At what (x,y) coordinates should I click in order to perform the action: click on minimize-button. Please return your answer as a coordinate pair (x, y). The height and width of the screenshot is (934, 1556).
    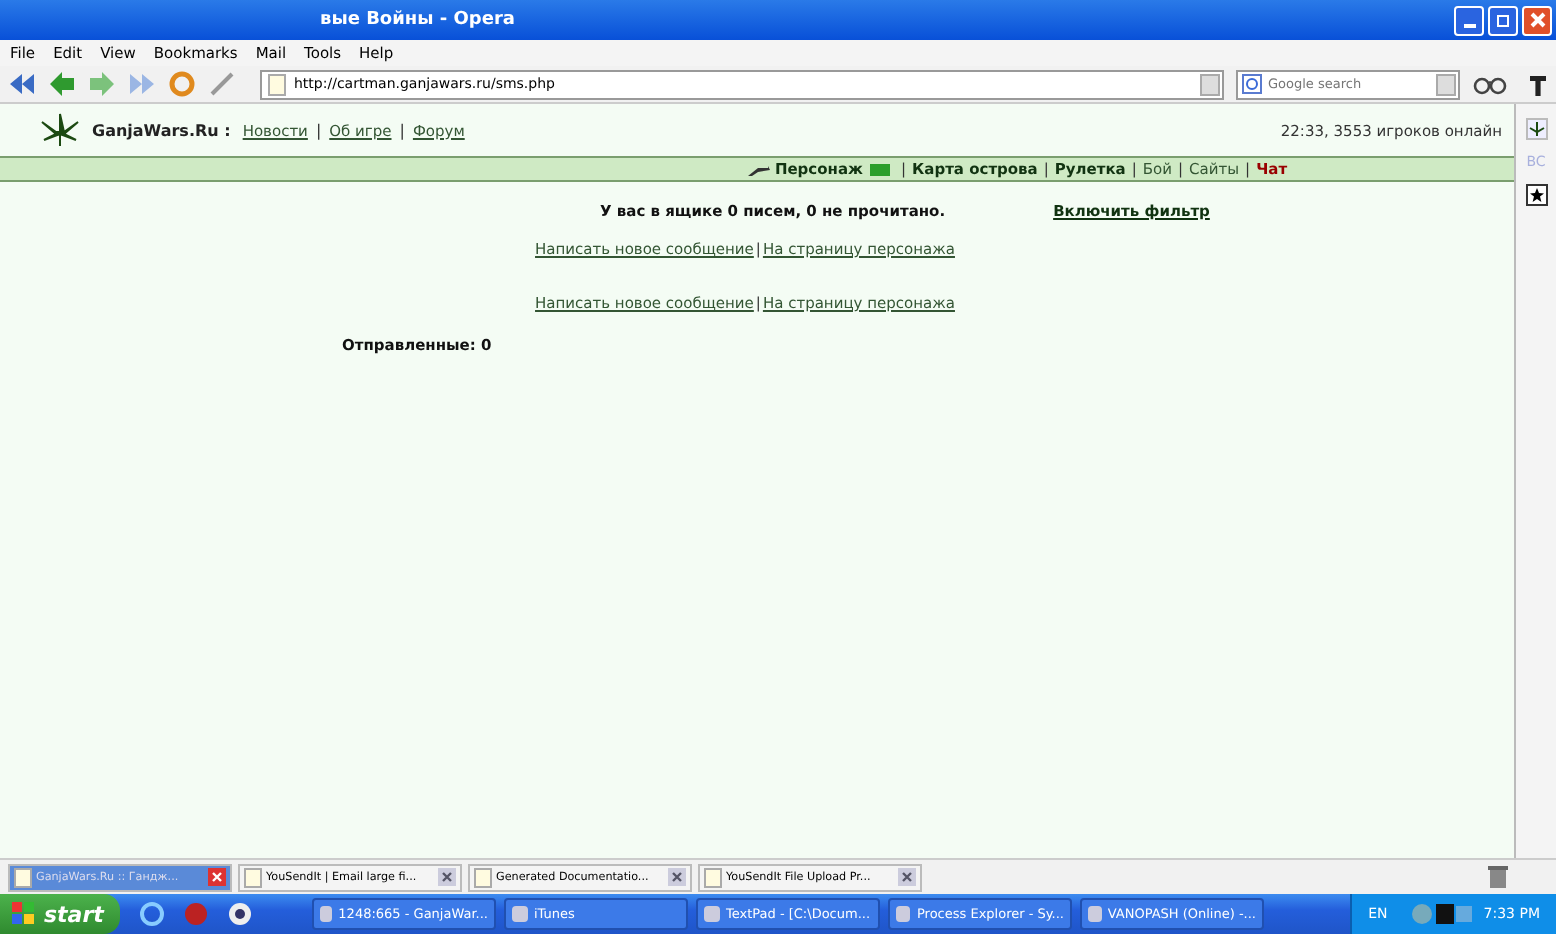
    Looking at the image, I should click on (1469, 20).